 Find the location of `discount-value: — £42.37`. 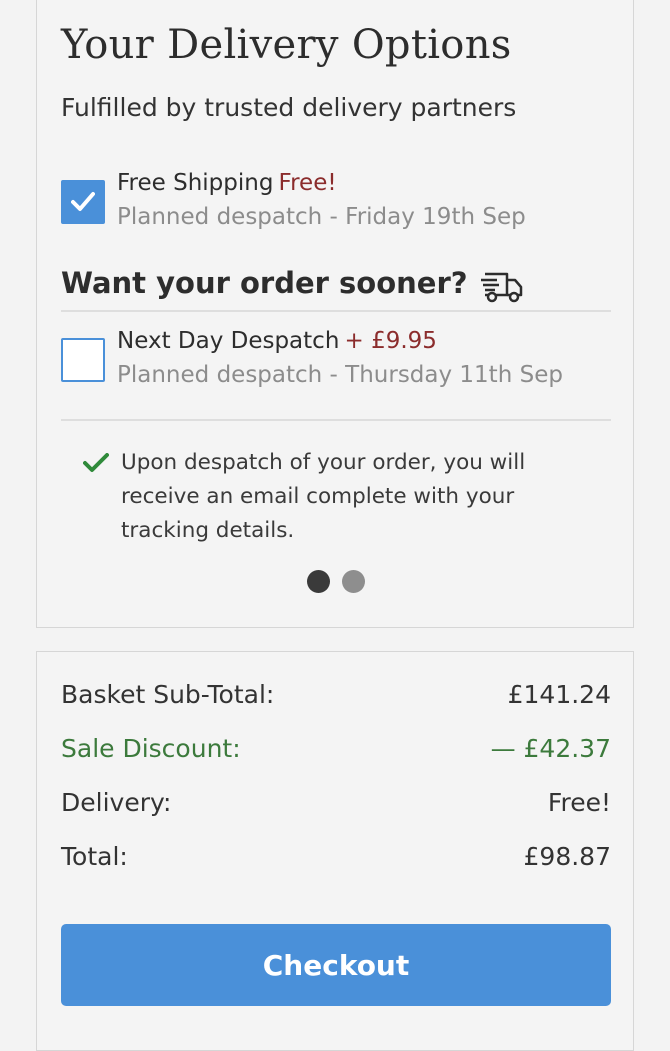

discount-value: — £42.37 is located at coordinates (550, 748).